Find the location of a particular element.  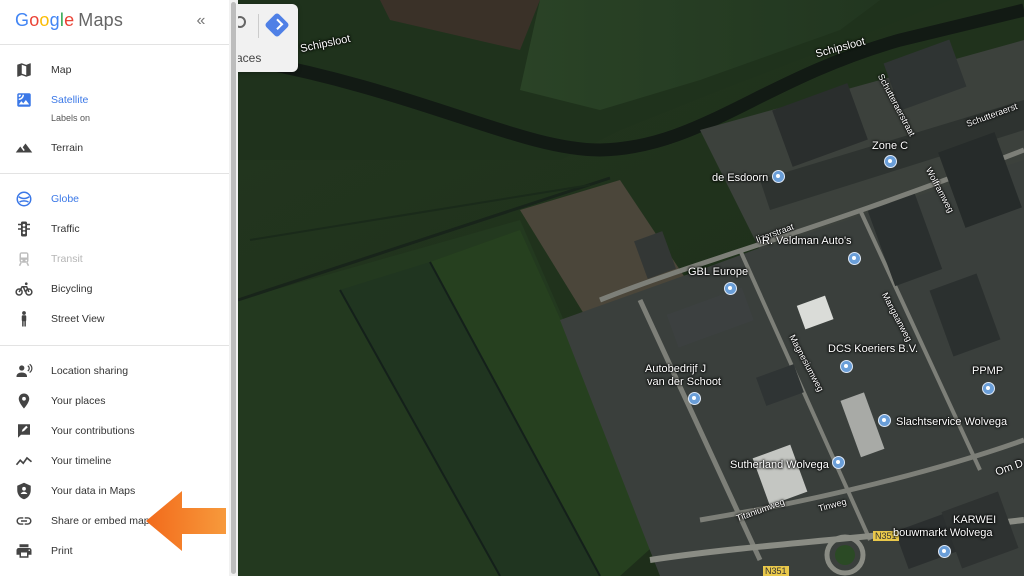

place-pin-icon is located at coordinates (24, 401).